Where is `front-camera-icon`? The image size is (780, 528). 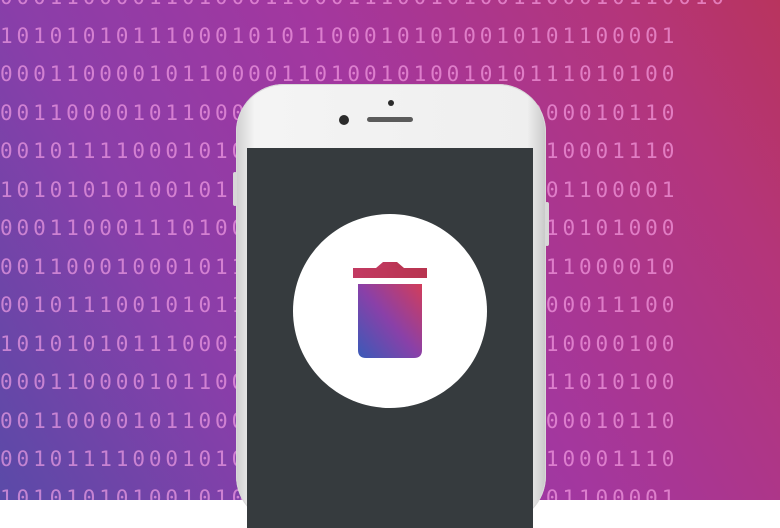
front-camera-icon is located at coordinates (344, 120).